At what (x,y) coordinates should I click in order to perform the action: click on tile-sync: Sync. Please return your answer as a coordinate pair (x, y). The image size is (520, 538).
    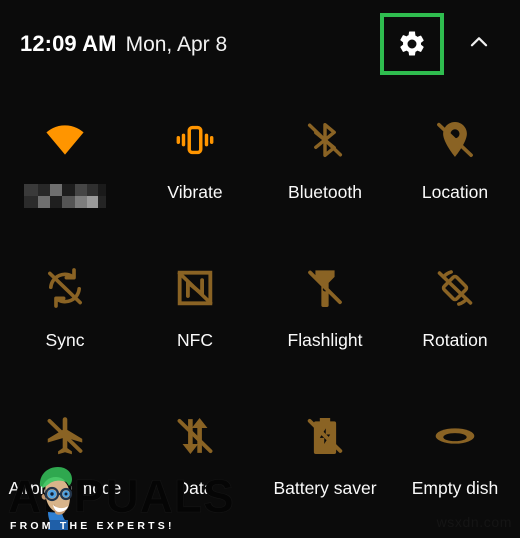
    Looking at the image, I should click on (65, 318).